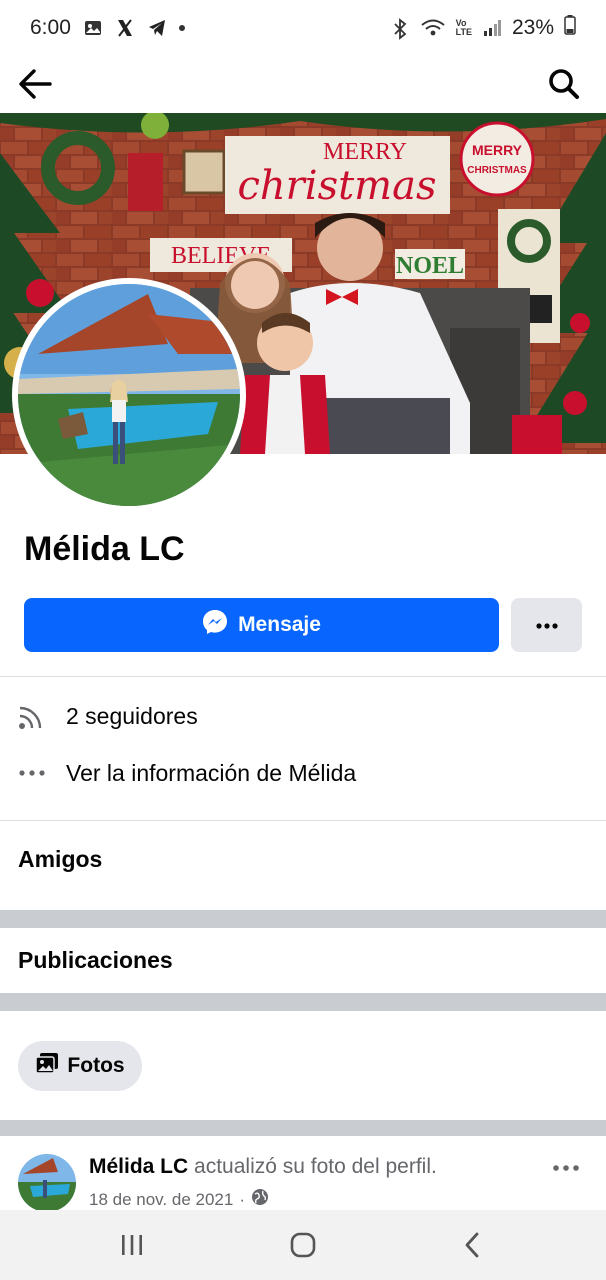 This screenshot has width=606, height=1280. I want to click on messenger-icon, so click(215, 625).